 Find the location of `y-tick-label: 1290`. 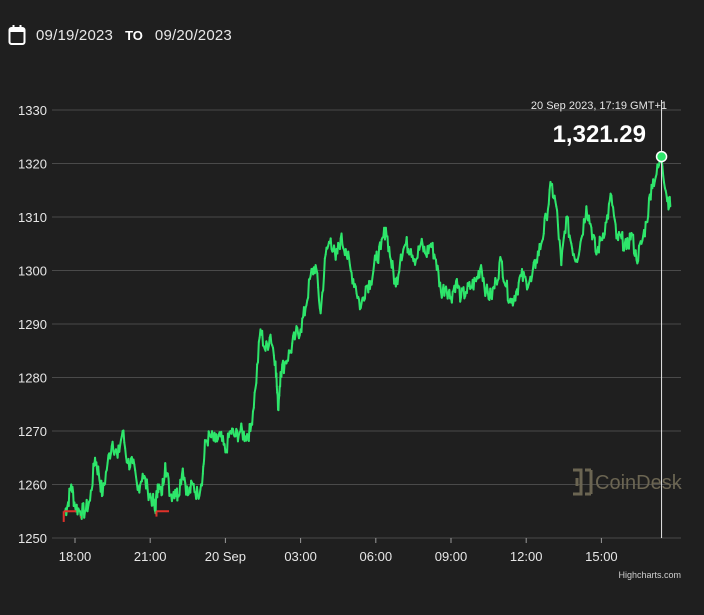

y-tick-label: 1290 is located at coordinates (32, 324).